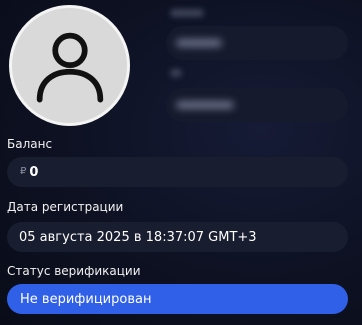 This screenshot has height=325, width=362. I want to click on verification-status-text: Не верифицирован, so click(86, 299).